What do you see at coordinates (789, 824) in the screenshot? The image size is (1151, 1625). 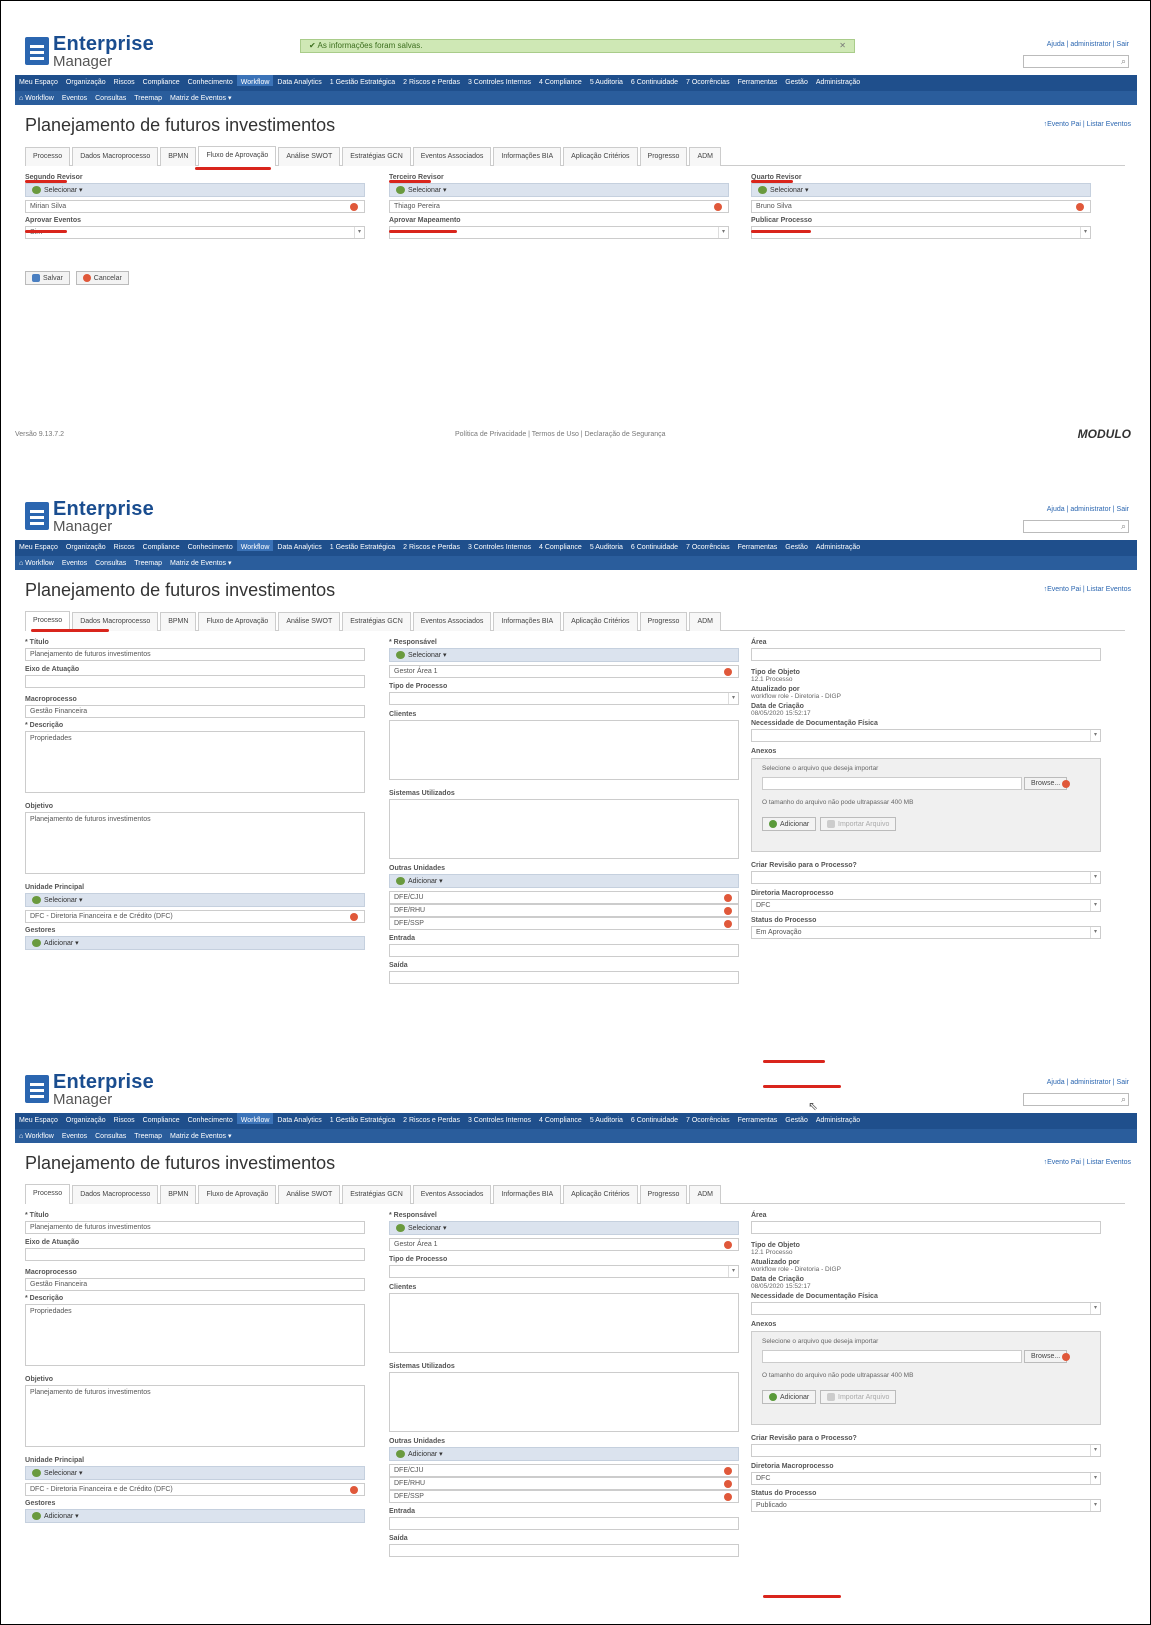 I see `add-file-button: Adicionar` at bounding box center [789, 824].